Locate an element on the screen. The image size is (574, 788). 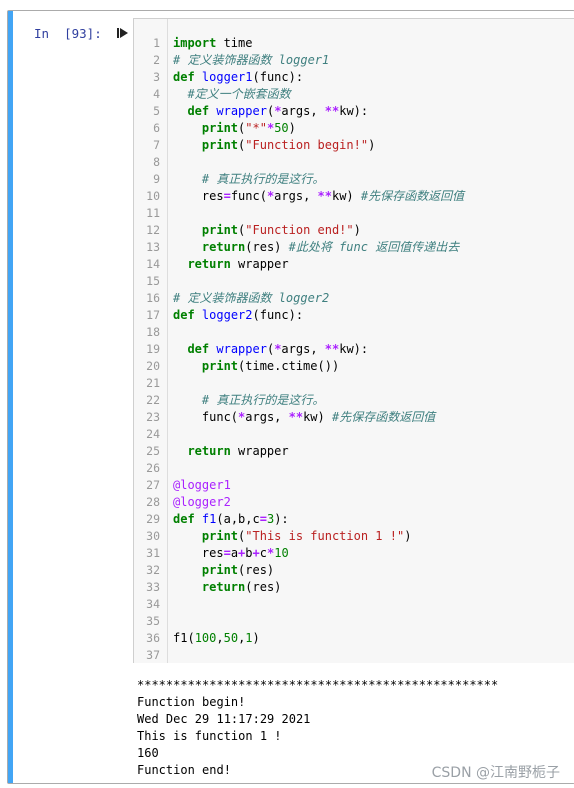
code-token: # 真正执行的是这行。 is located at coordinates (249, 400).